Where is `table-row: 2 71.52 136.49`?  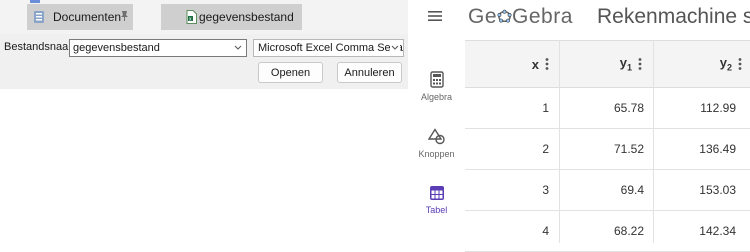 table-row: 2 71.52 136.49 is located at coordinates (607, 149).